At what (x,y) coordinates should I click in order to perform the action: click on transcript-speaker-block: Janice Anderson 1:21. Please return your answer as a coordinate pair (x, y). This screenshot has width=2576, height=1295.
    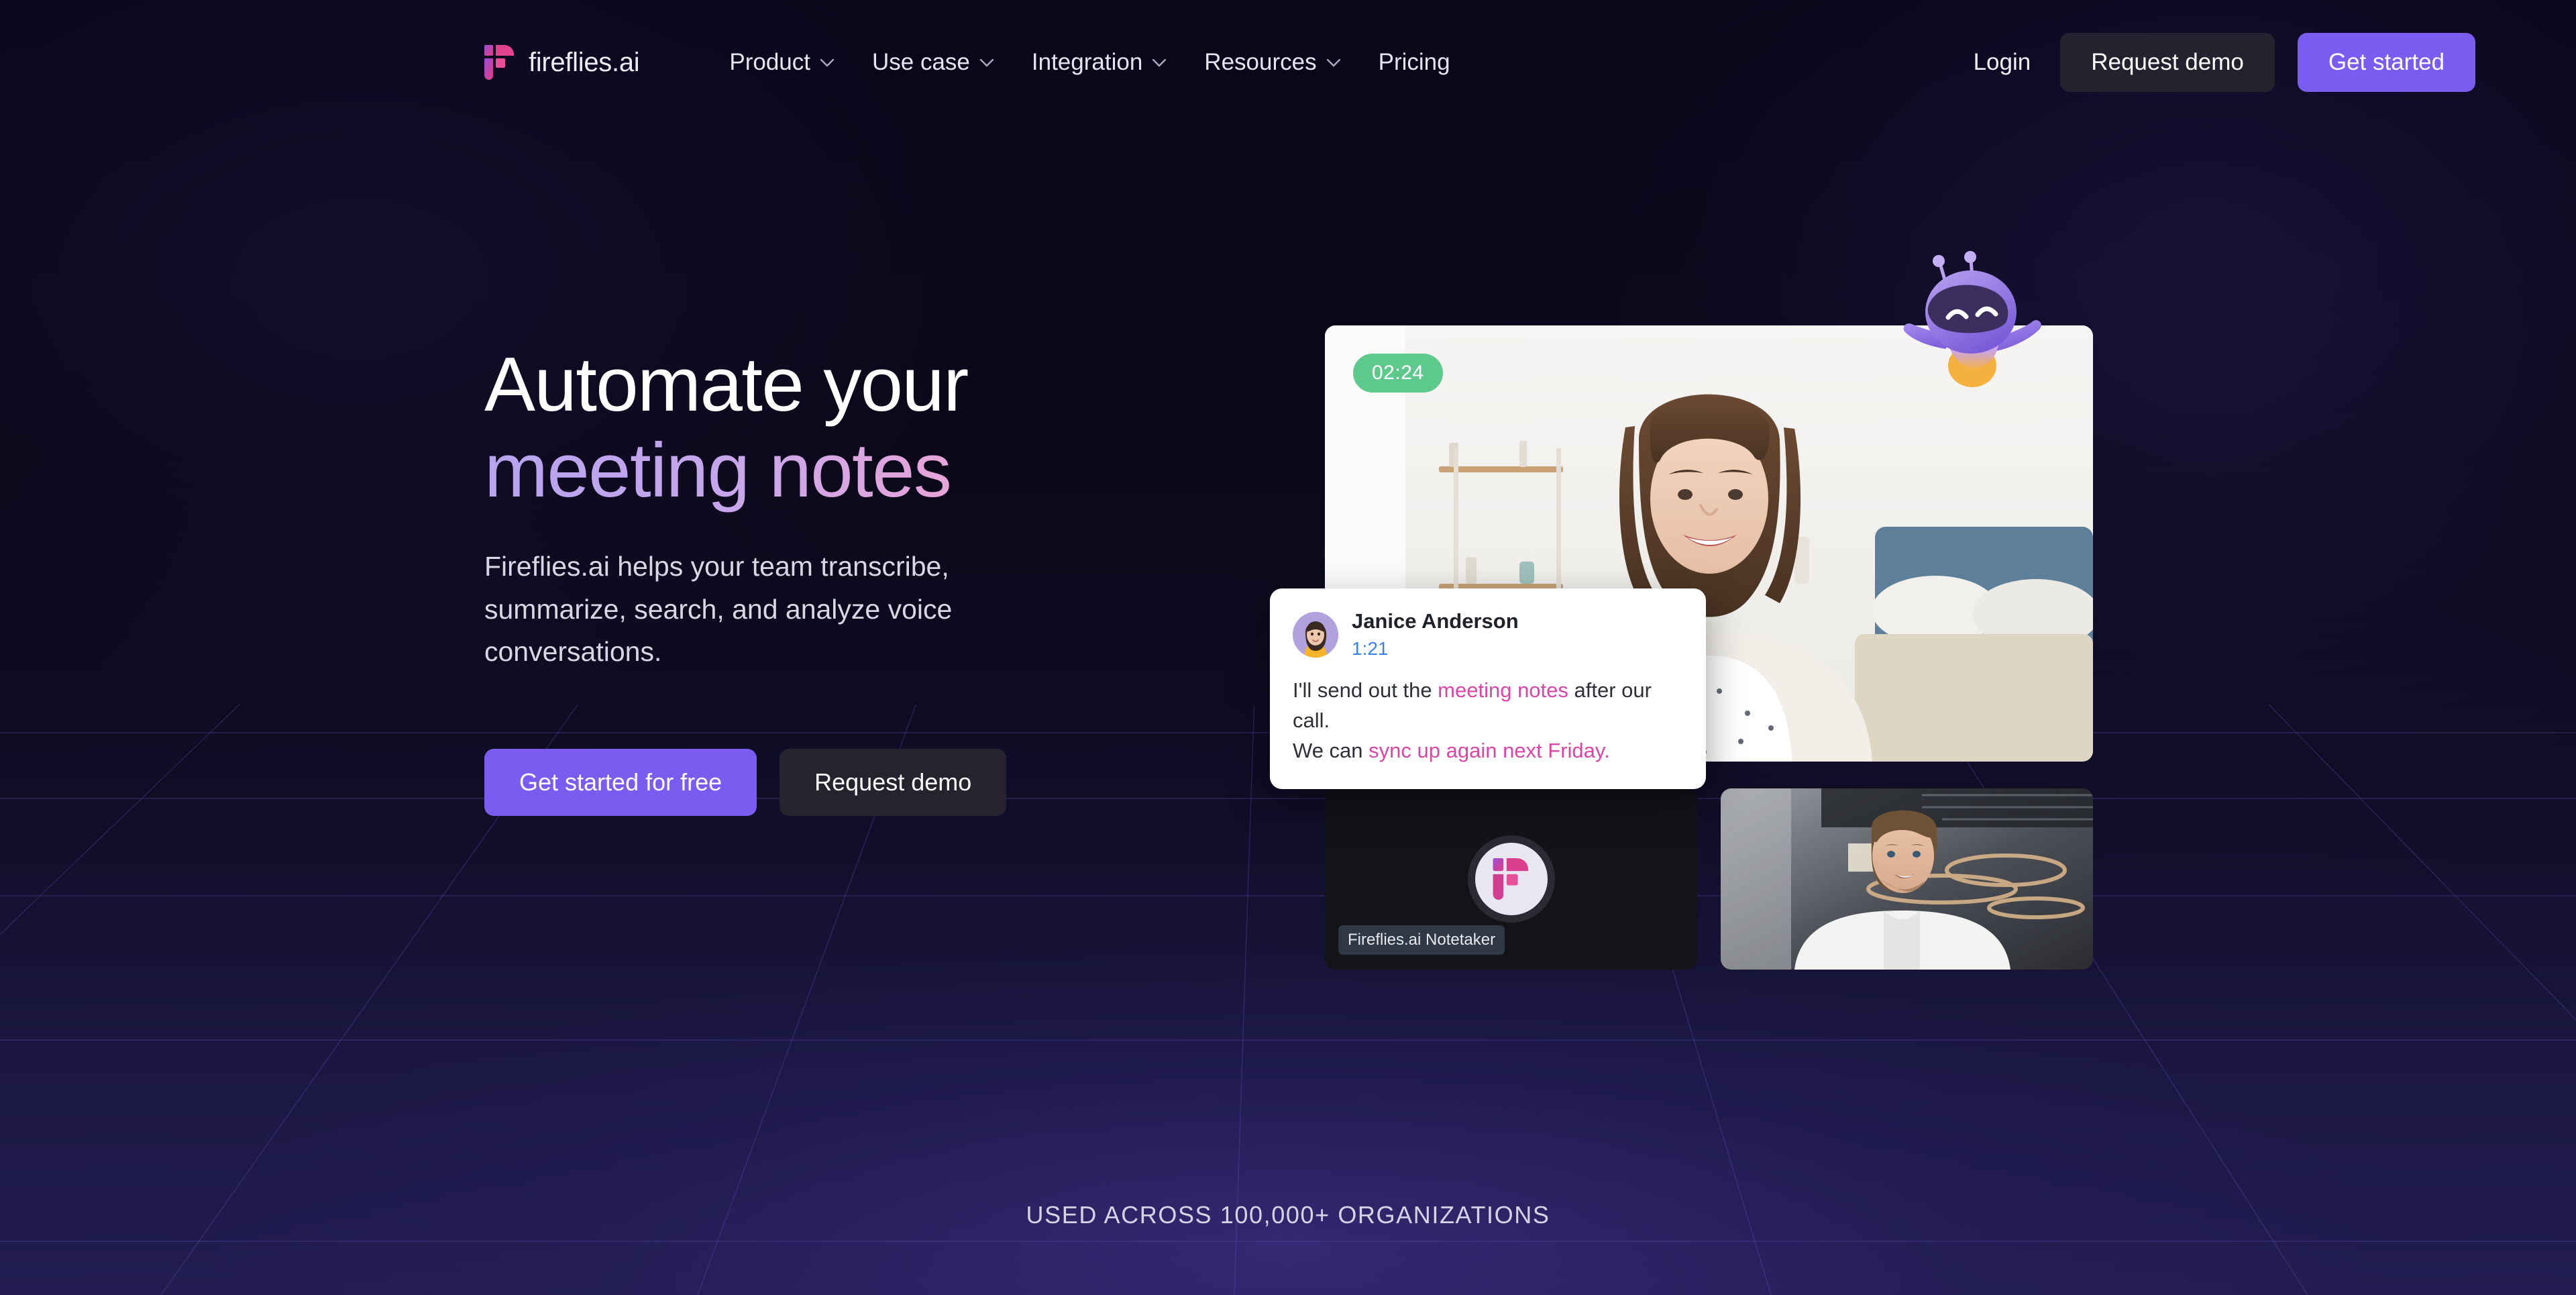
    Looking at the image, I should click on (1435, 635).